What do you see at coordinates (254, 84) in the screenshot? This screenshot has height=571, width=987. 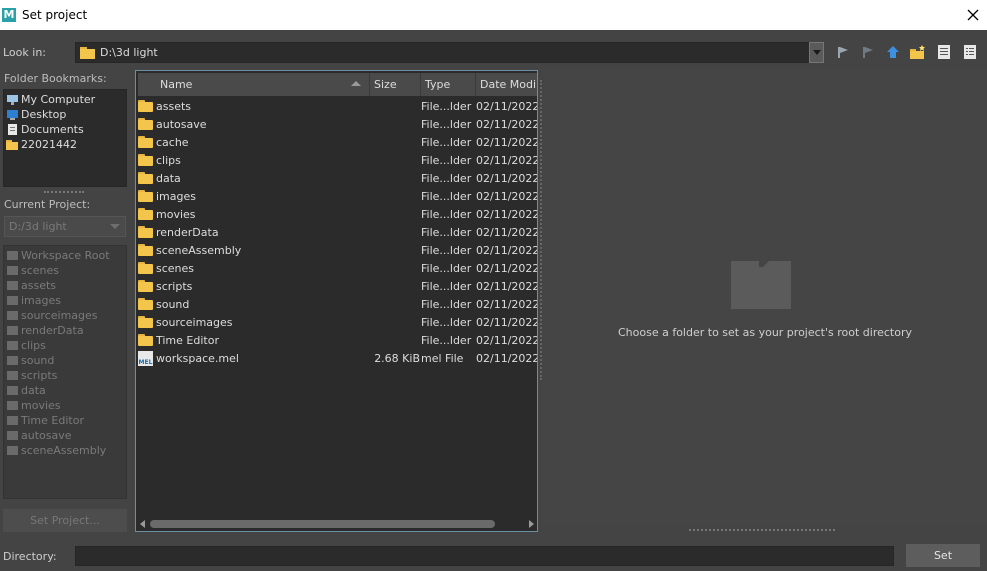 I see `column-header-name: Name` at bounding box center [254, 84].